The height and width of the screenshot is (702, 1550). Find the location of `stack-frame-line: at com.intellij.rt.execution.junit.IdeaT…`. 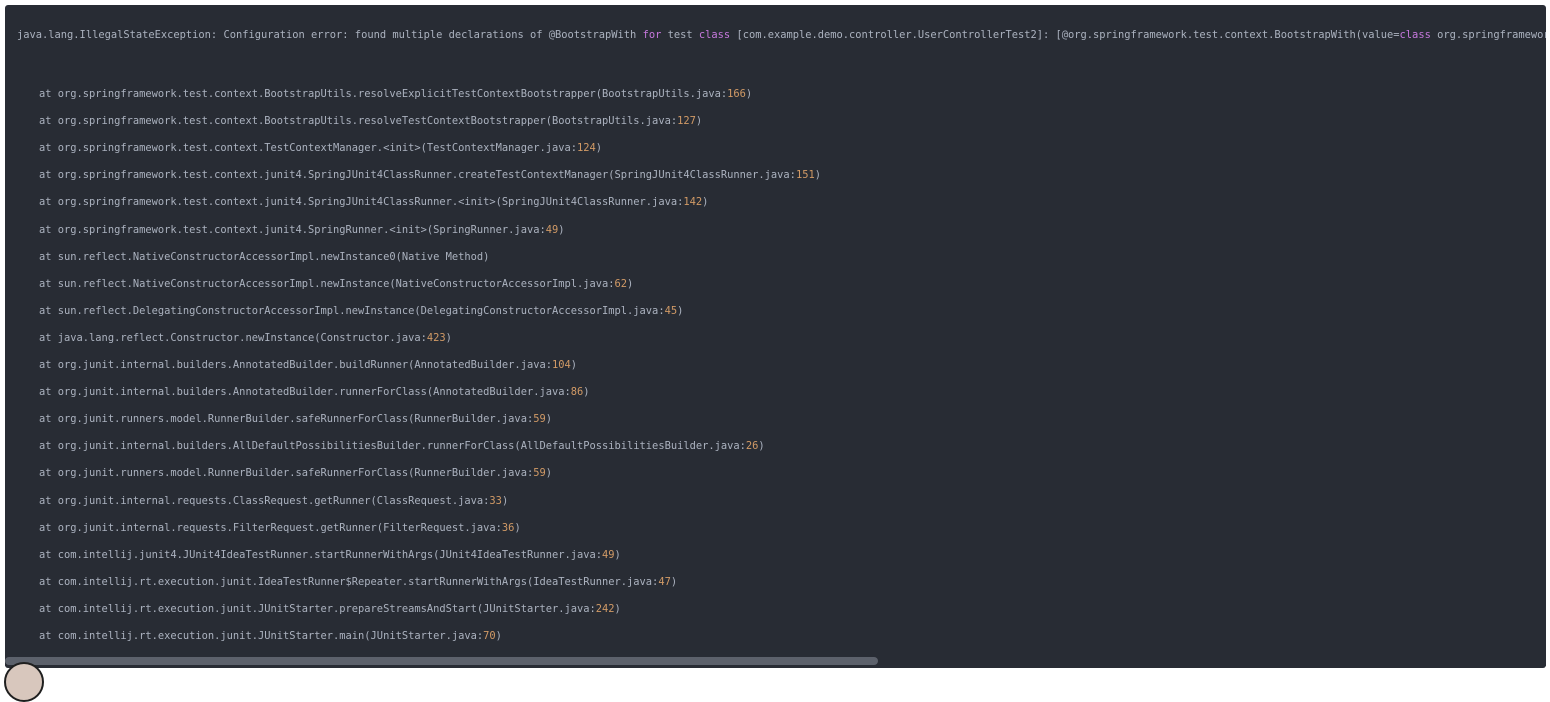

stack-frame-line: at com.intellij.rt.execution.junit.IdeaT… is located at coordinates (358, 582).